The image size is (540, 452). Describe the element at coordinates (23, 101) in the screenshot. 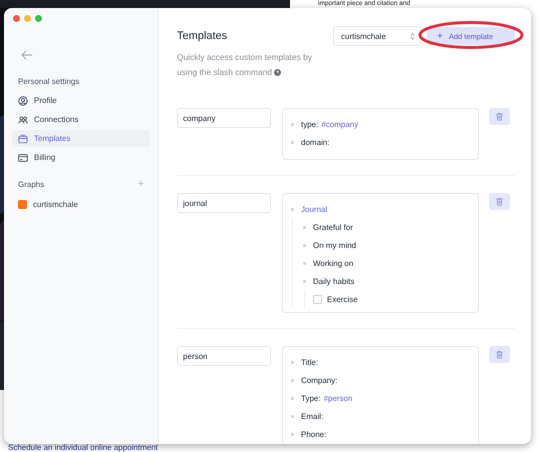

I see `person-icon` at that location.